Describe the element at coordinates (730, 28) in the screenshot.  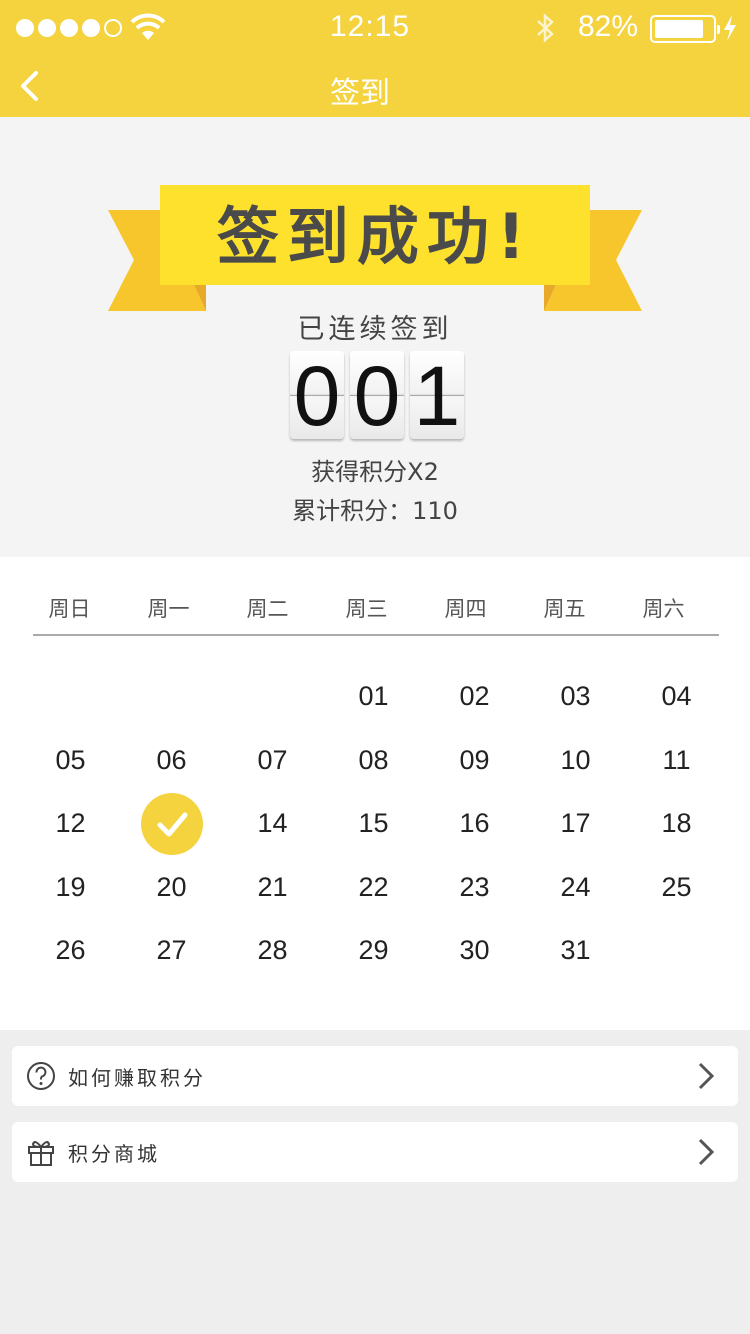
I see `charging-bolt-icon` at that location.